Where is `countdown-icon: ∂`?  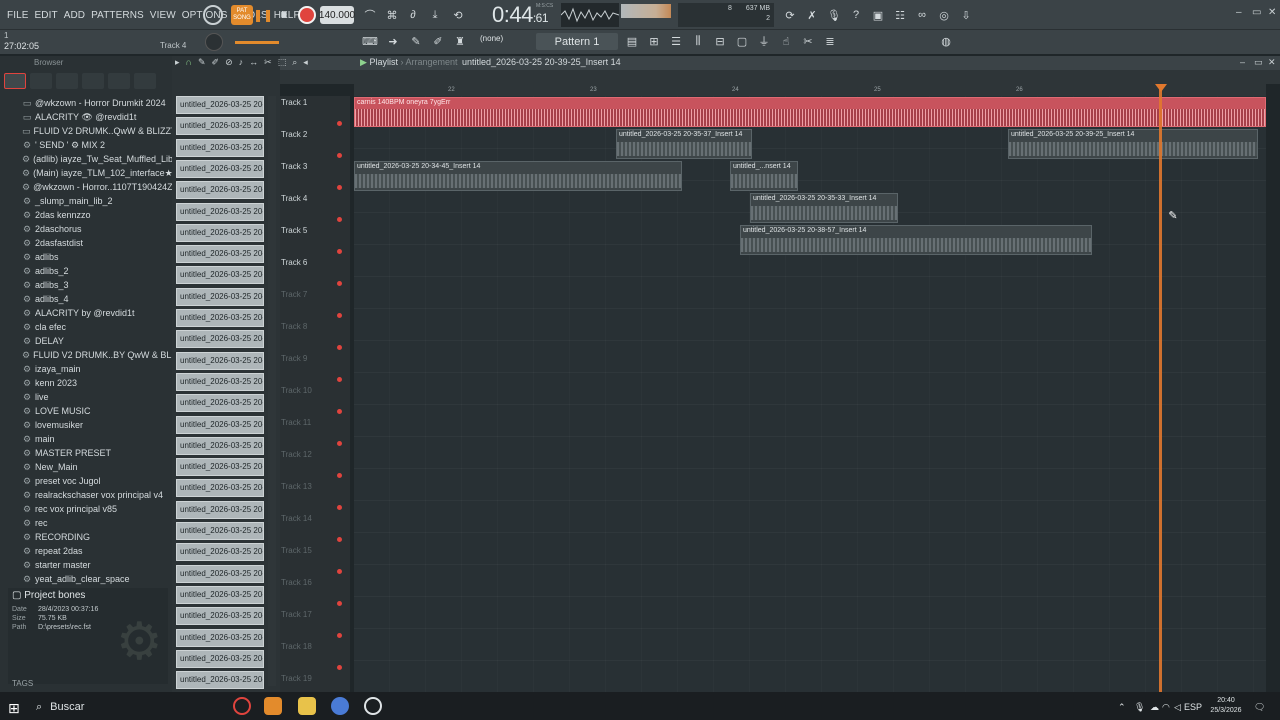 countdown-icon: ∂ is located at coordinates (413, 15).